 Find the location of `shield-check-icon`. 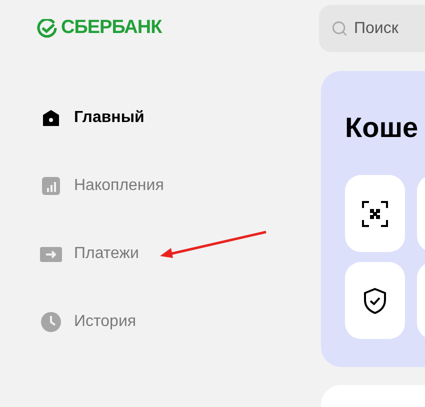

shield-check-icon is located at coordinates (375, 301).